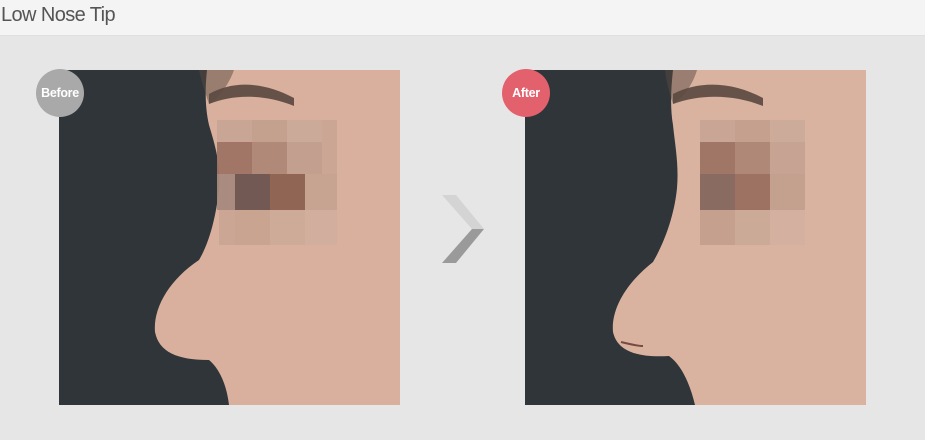  What do you see at coordinates (58, 15) in the screenshot?
I see `page-title: Low Nose Tip` at bounding box center [58, 15].